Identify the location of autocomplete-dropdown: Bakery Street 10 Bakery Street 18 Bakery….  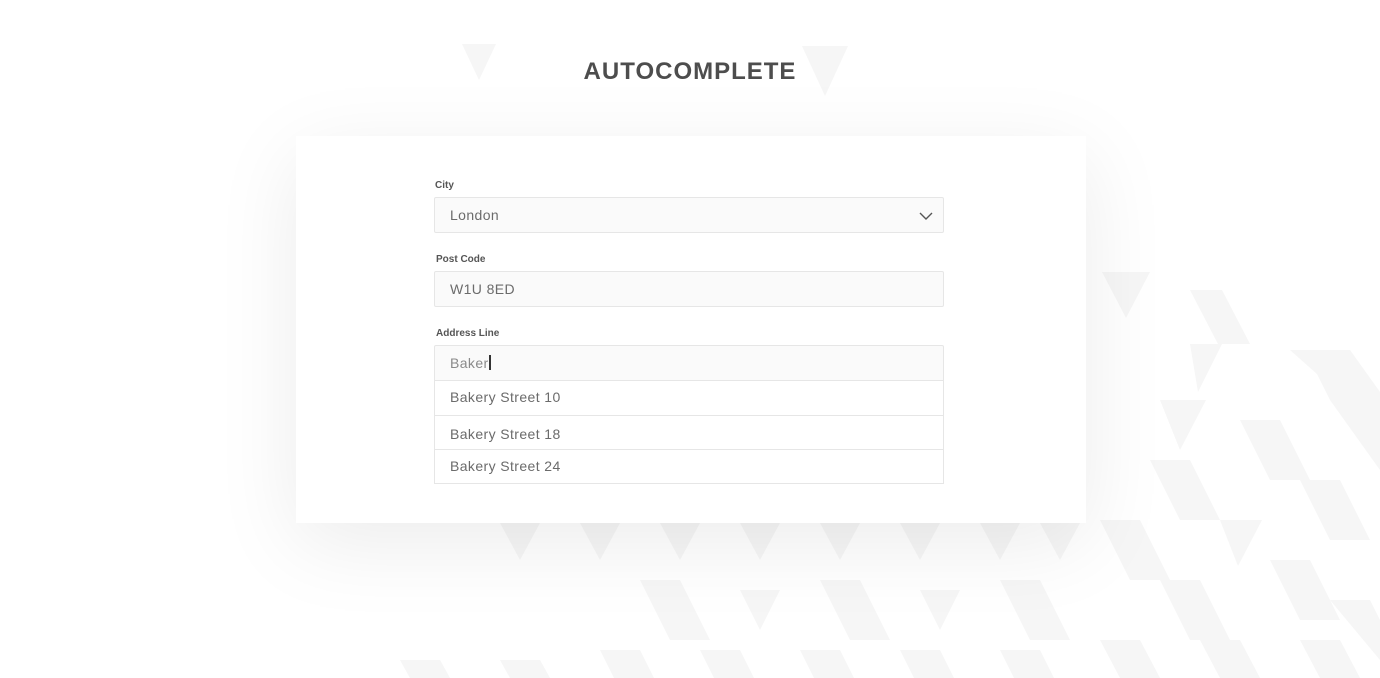
(689, 432).